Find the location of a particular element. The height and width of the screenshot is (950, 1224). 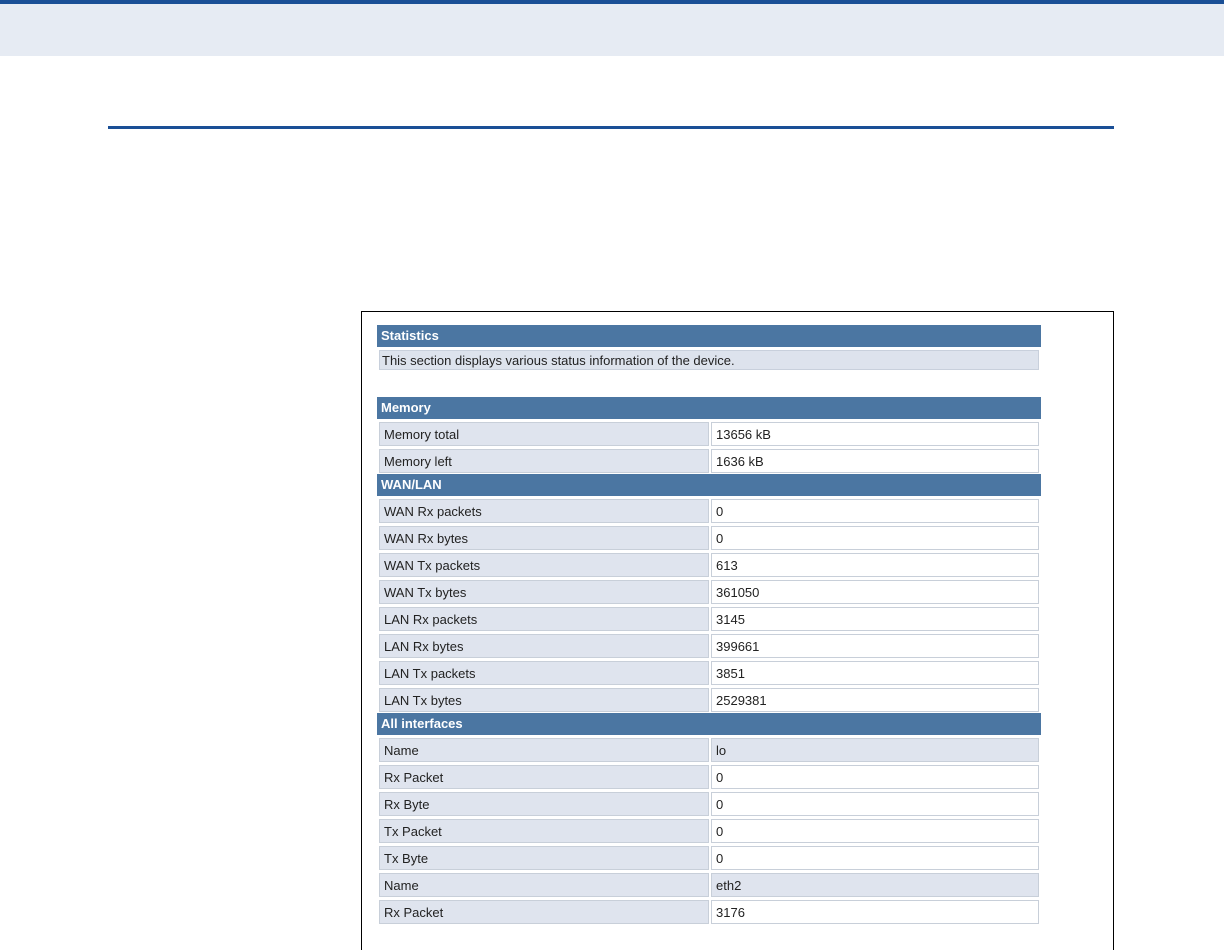

memory-header: Memory is located at coordinates (709, 408).